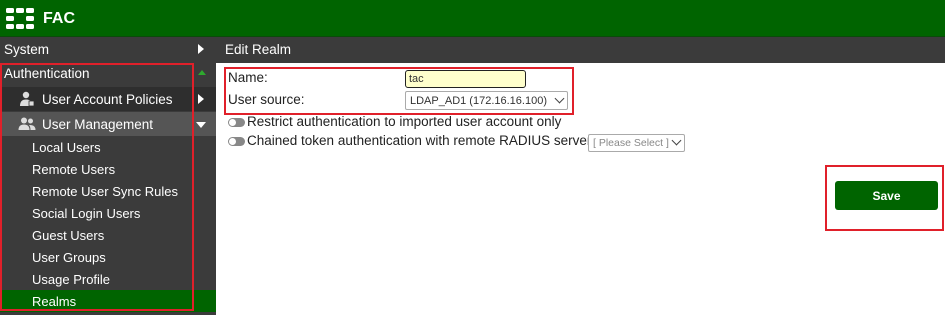  What do you see at coordinates (248, 77) in the screenshot?
I see `name-label: Name:` at bounding box center [248, 77].